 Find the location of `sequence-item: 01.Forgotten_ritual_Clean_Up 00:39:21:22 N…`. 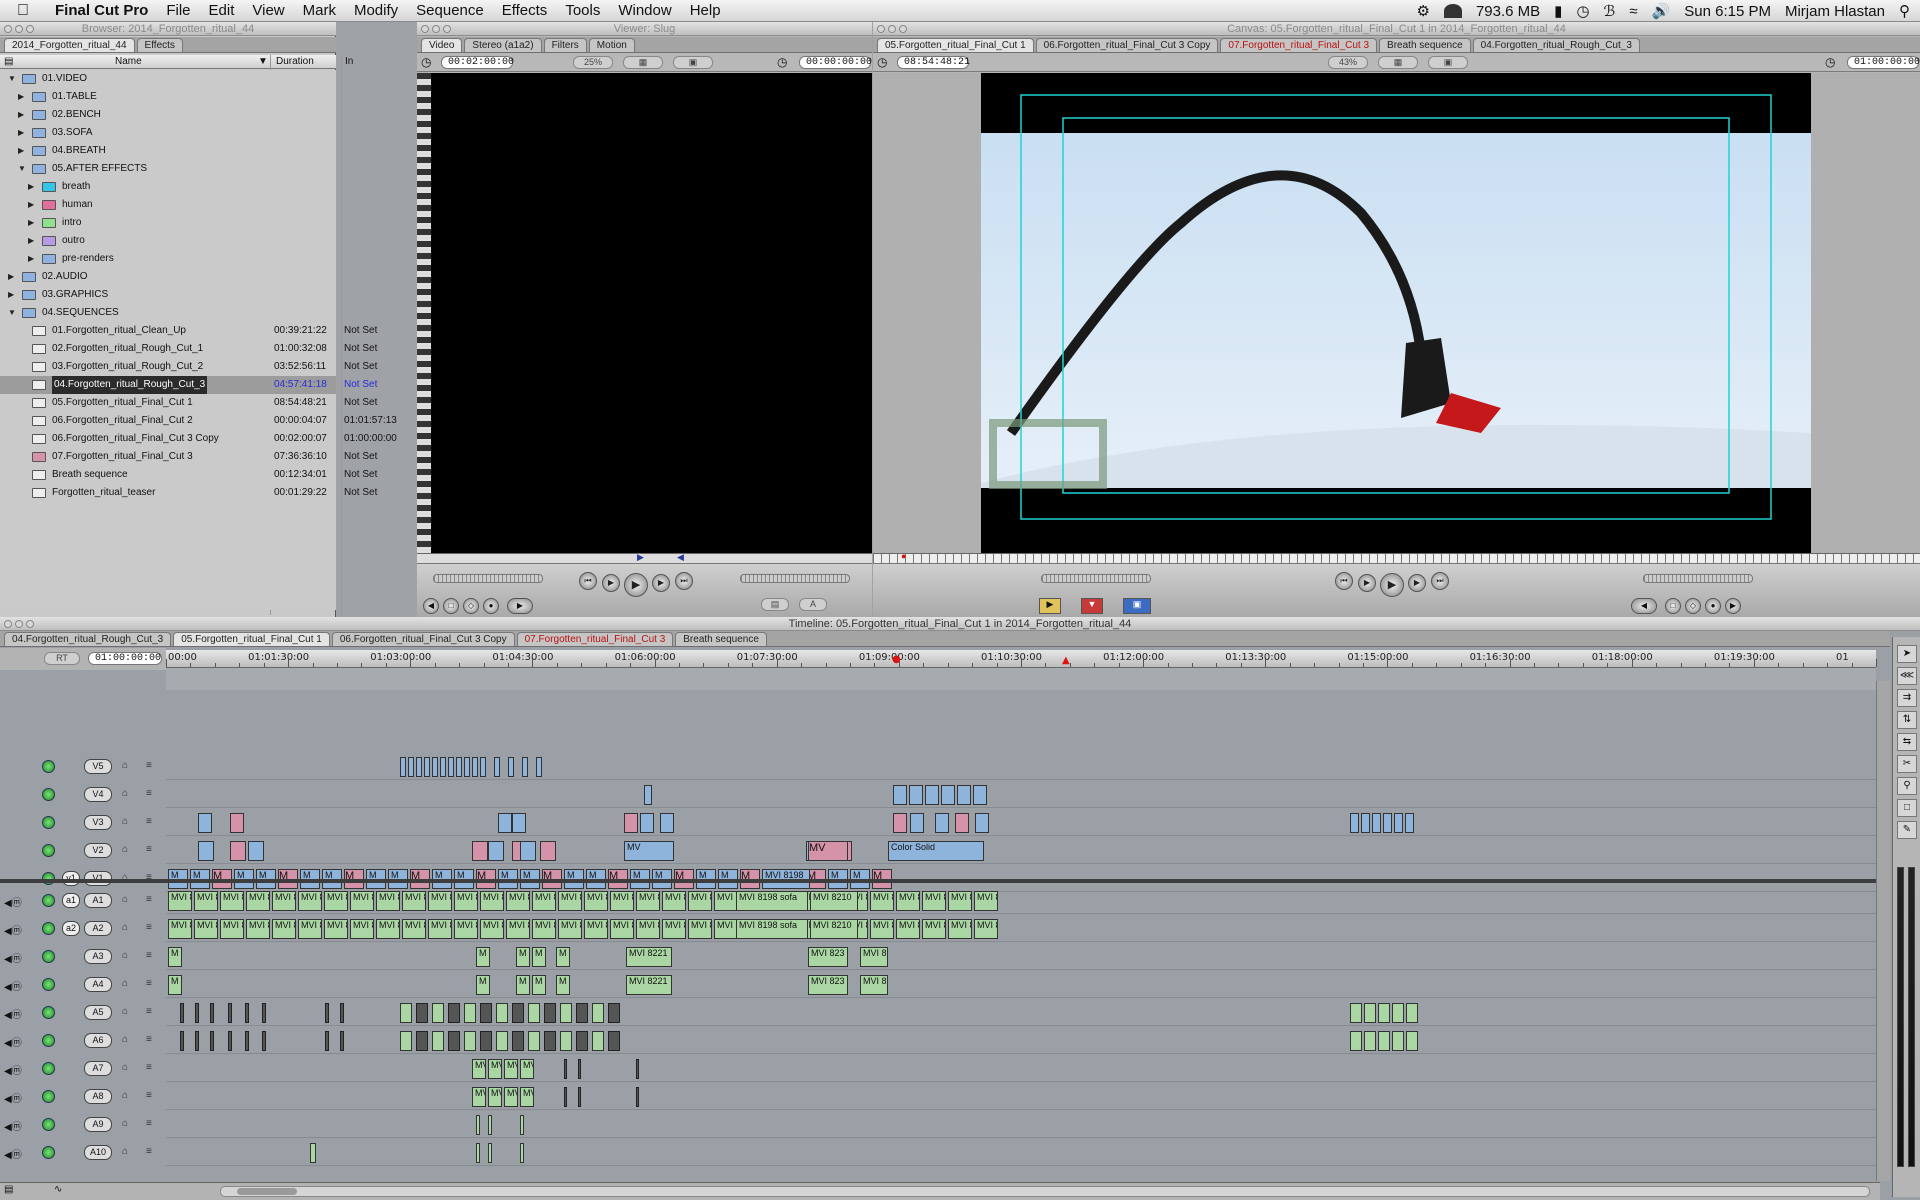

sequence-item: 01.Forgotten_ritual_Clean_Up 00:39:21:22 N… is located at coordinates (188, 331).